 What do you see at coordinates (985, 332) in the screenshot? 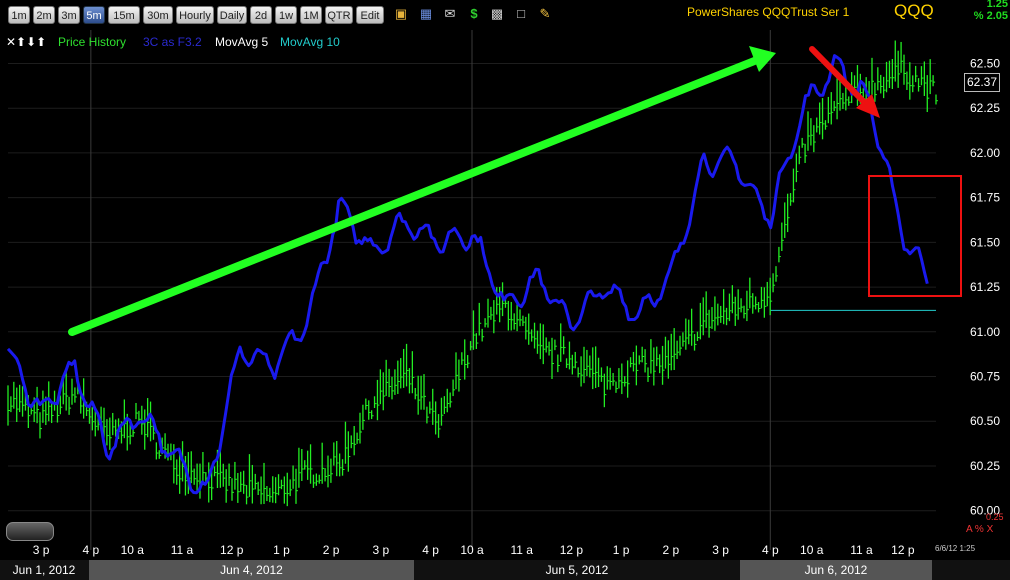
I see `y-tick-label: 61.00` at bounding box center [985, 332].